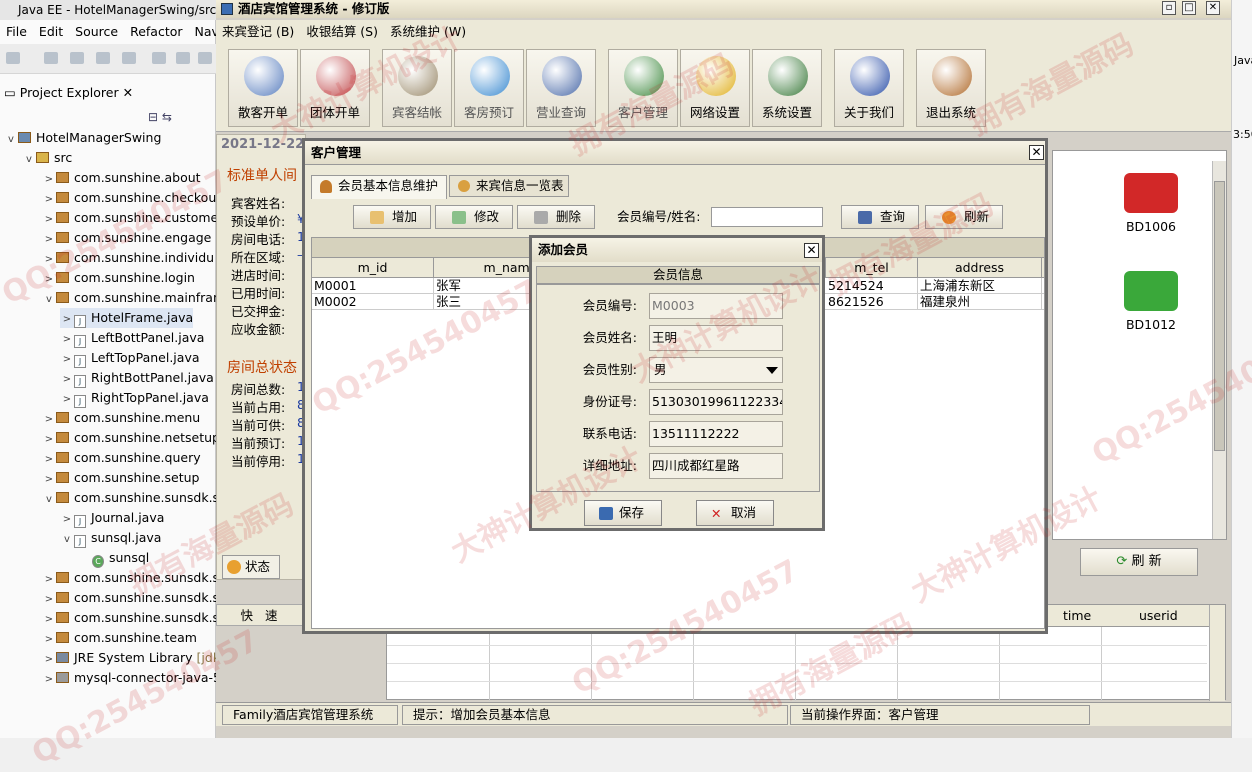  What do you see at coordinates (202, 32) in the screenshot?
I see `menu-navigate: Nav` at bounding box center [202, 32].